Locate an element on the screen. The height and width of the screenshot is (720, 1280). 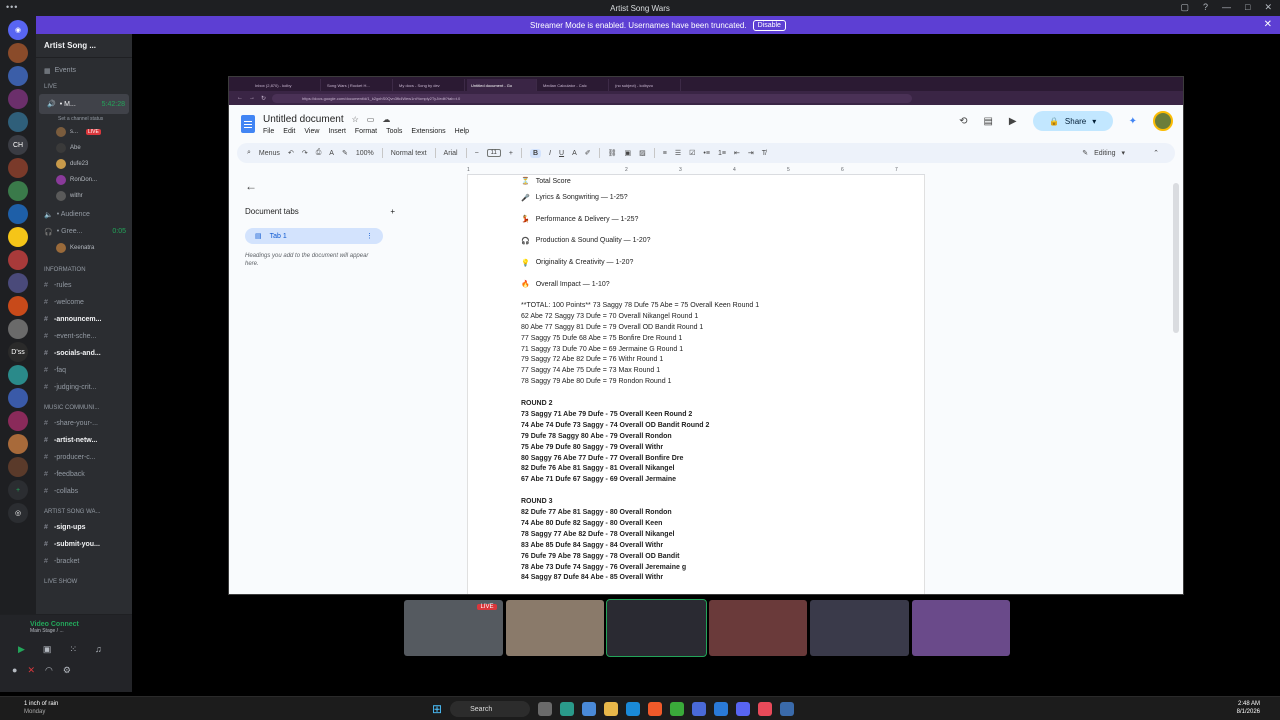
font-select: Arial is located at coordinates (451, 153).